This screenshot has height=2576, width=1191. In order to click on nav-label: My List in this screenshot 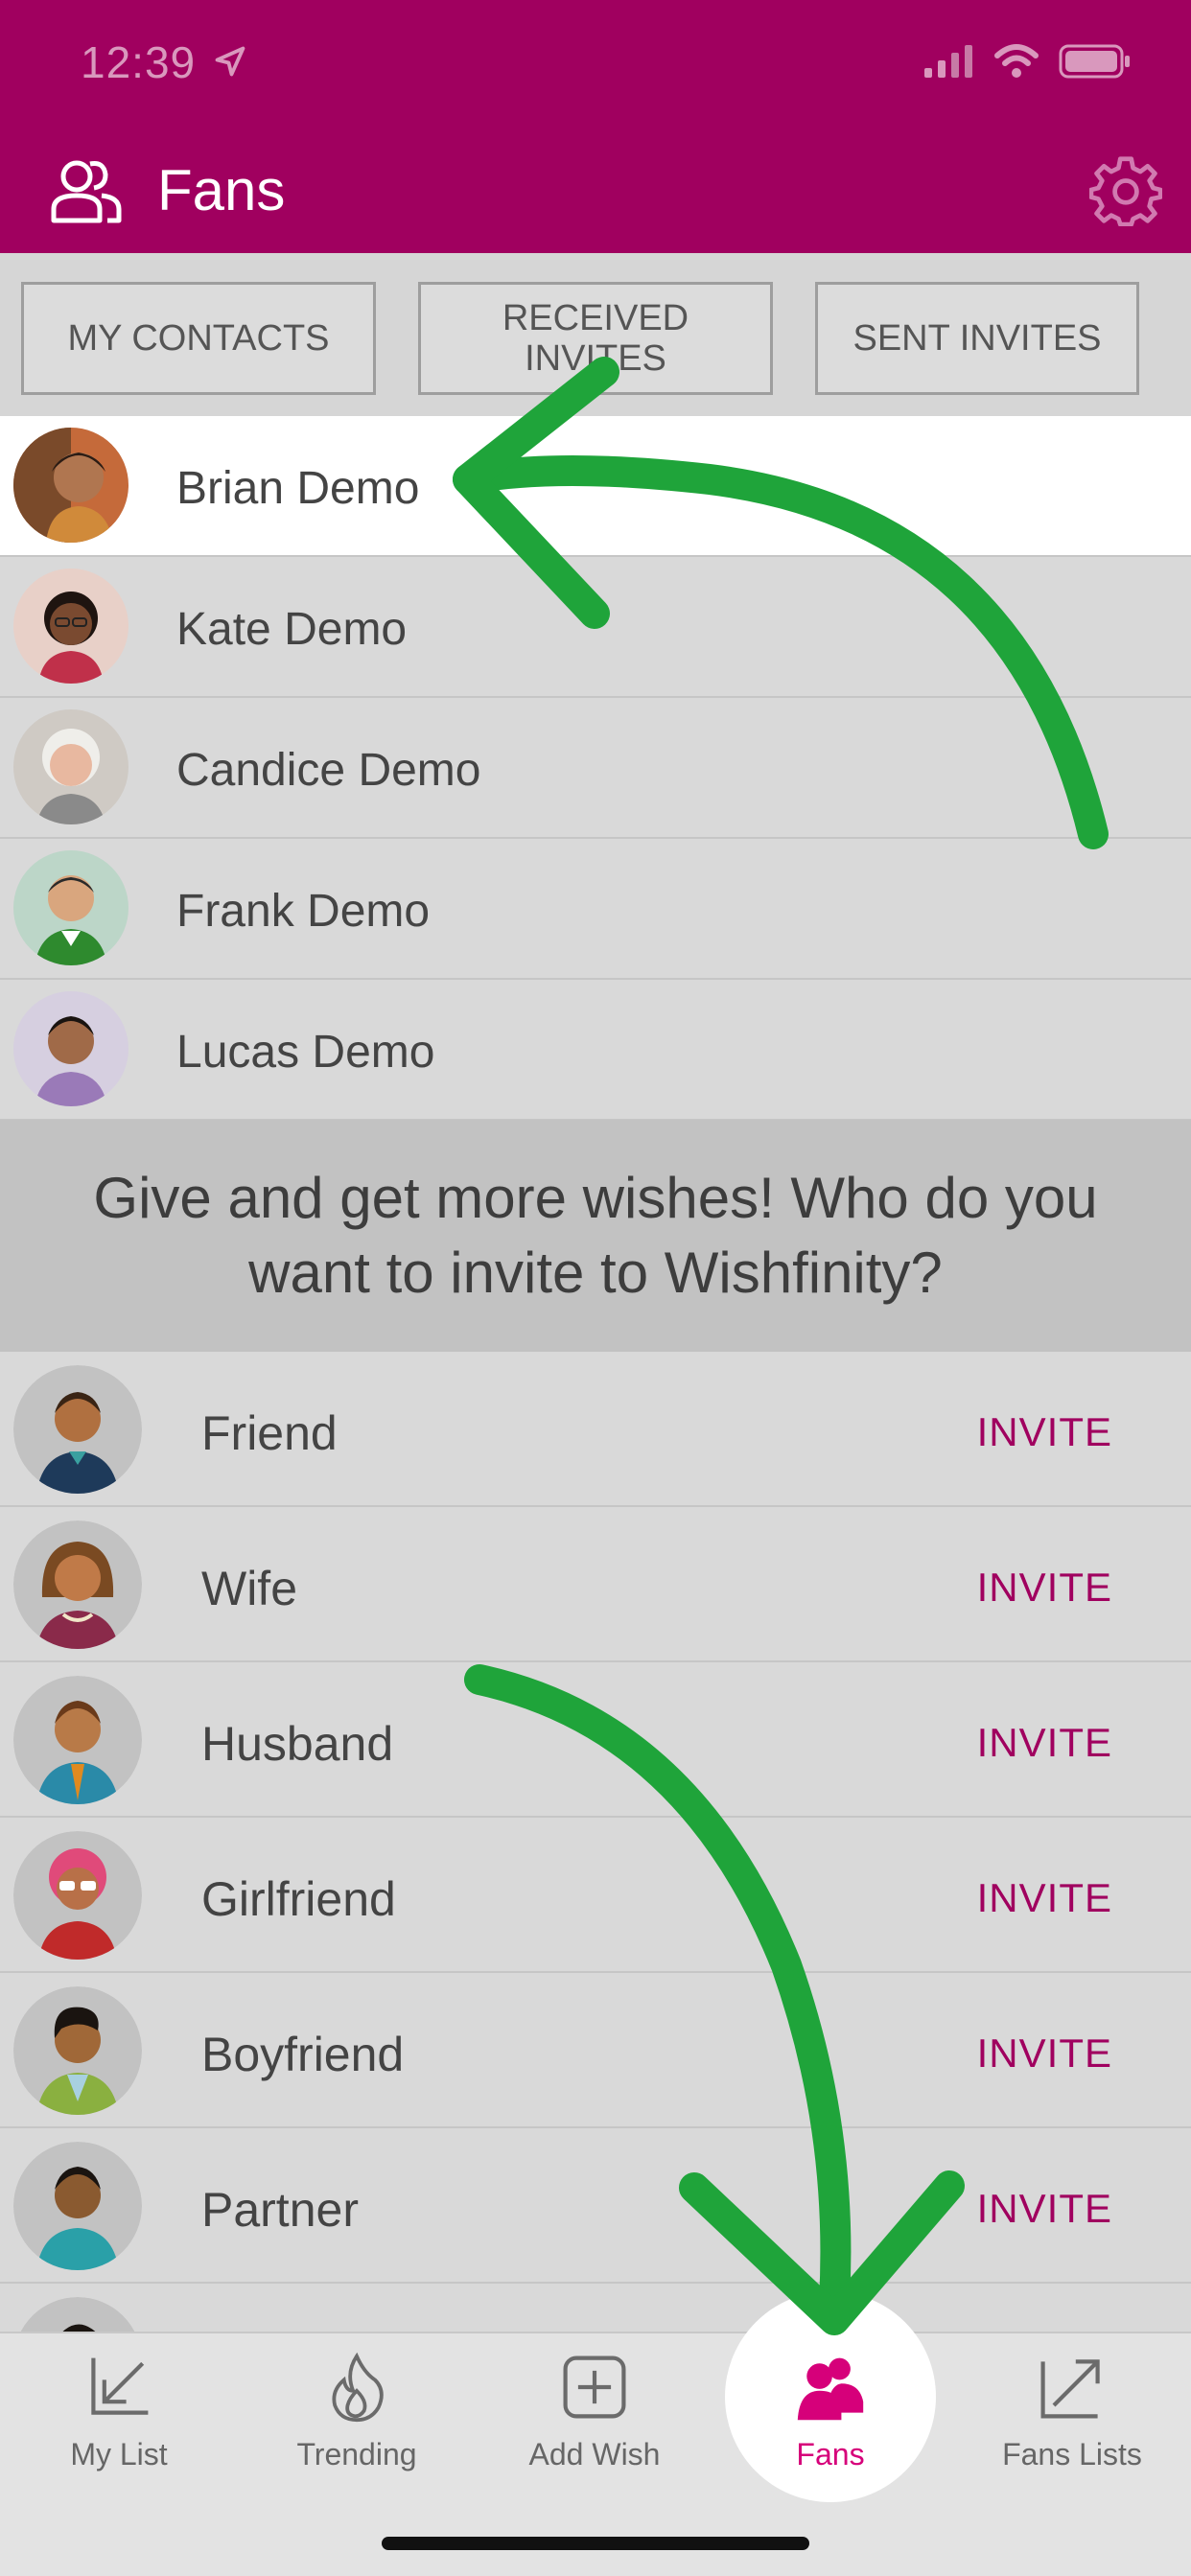, I will do `click(119, 2454)`.